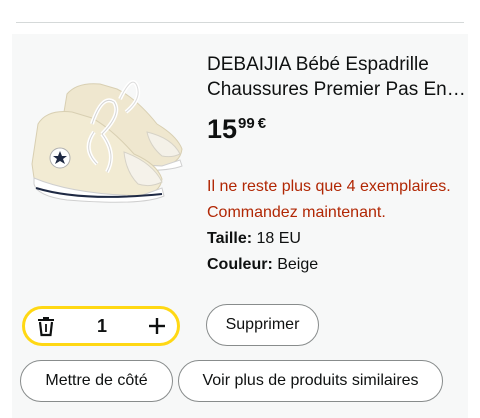 The height and width of the screenshot is (418, 480). Describe the element at coordinates (337, 265) in the screenshot. I see `color-attribute: Couleur: Beige` at that location.